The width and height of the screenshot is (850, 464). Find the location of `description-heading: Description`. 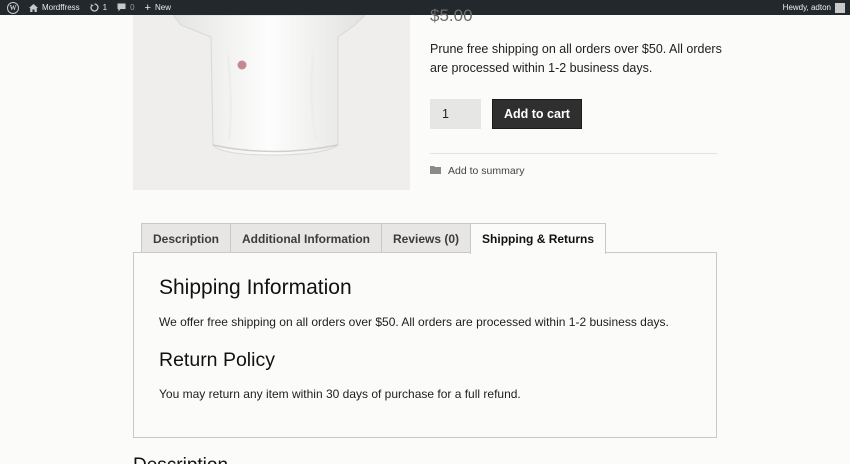

description-heading: Description is located at coordinates (180, 459).